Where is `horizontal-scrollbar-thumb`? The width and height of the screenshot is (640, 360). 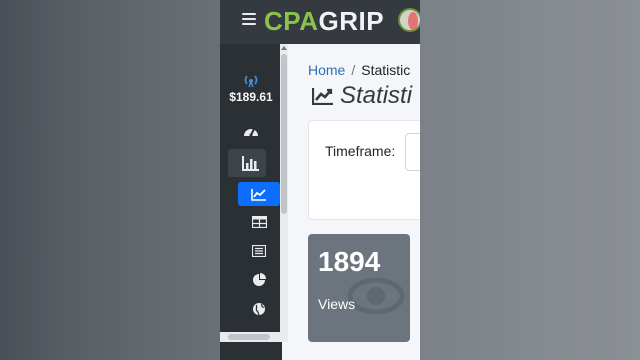 horizontal-scrollbar-thumb is located at coordinates (249, 337).